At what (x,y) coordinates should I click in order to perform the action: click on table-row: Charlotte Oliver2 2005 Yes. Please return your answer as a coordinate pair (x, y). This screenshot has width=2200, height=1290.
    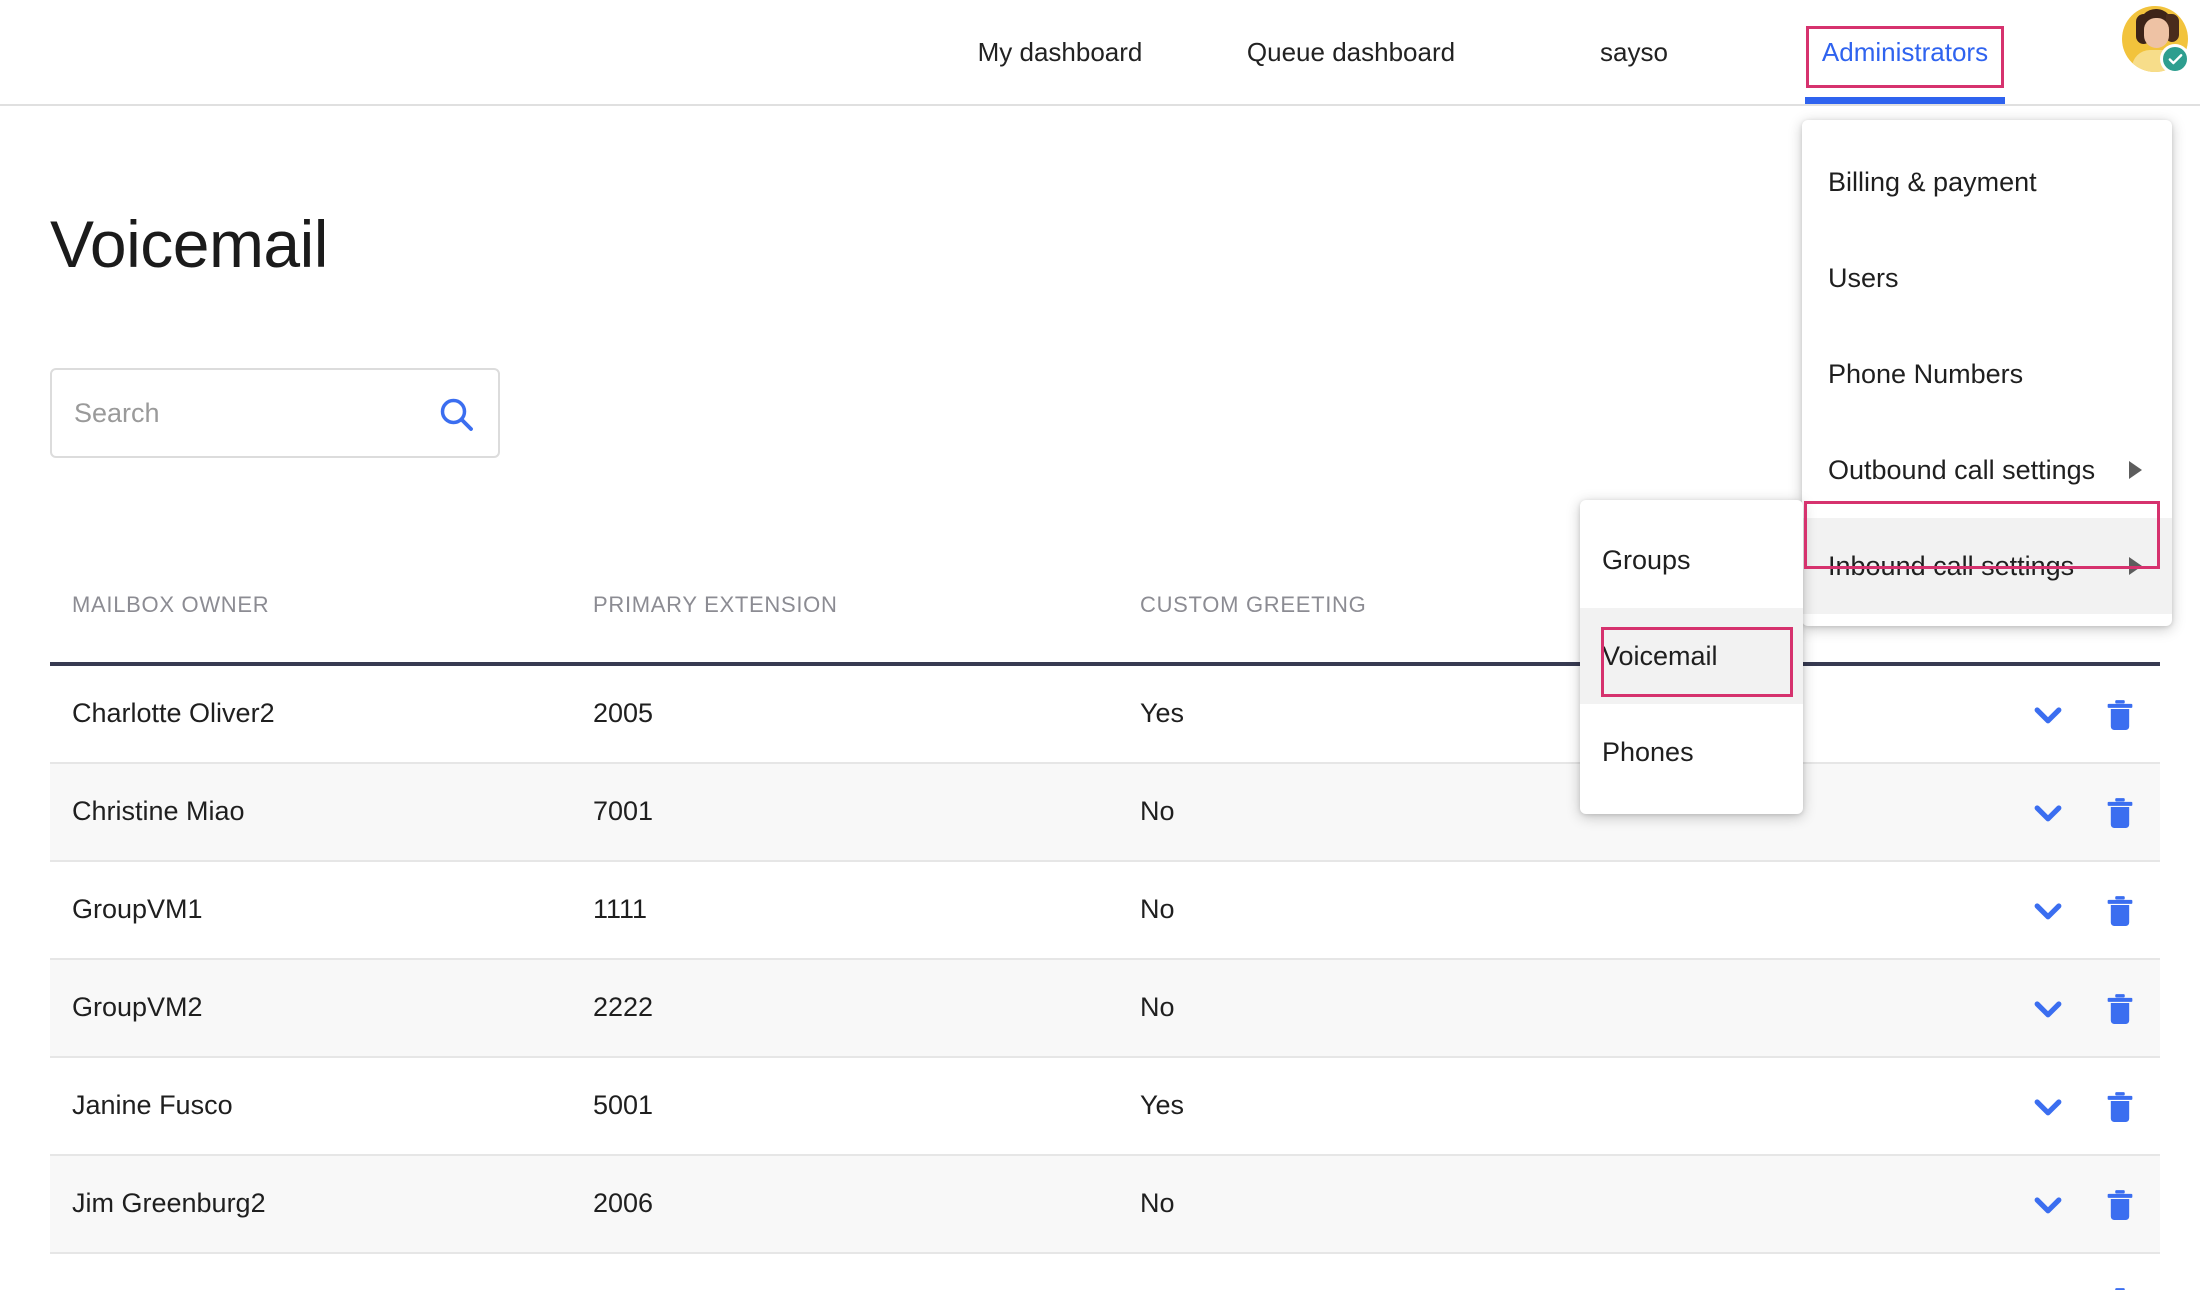
    Looking at the image, I should click on (1105, 715).